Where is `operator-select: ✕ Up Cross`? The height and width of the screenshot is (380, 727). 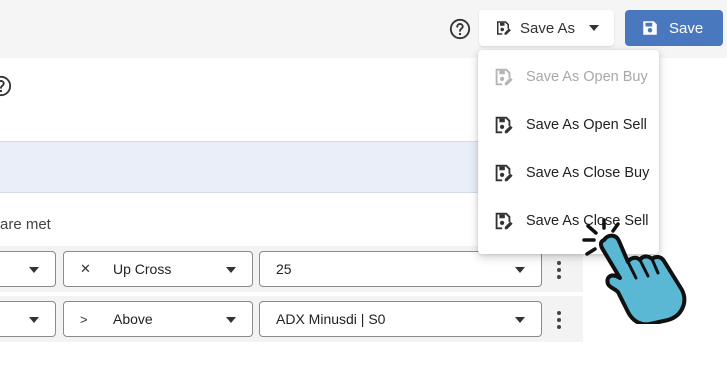 operator-select: ✕ Up Cross is located at coordinates (158, 269).